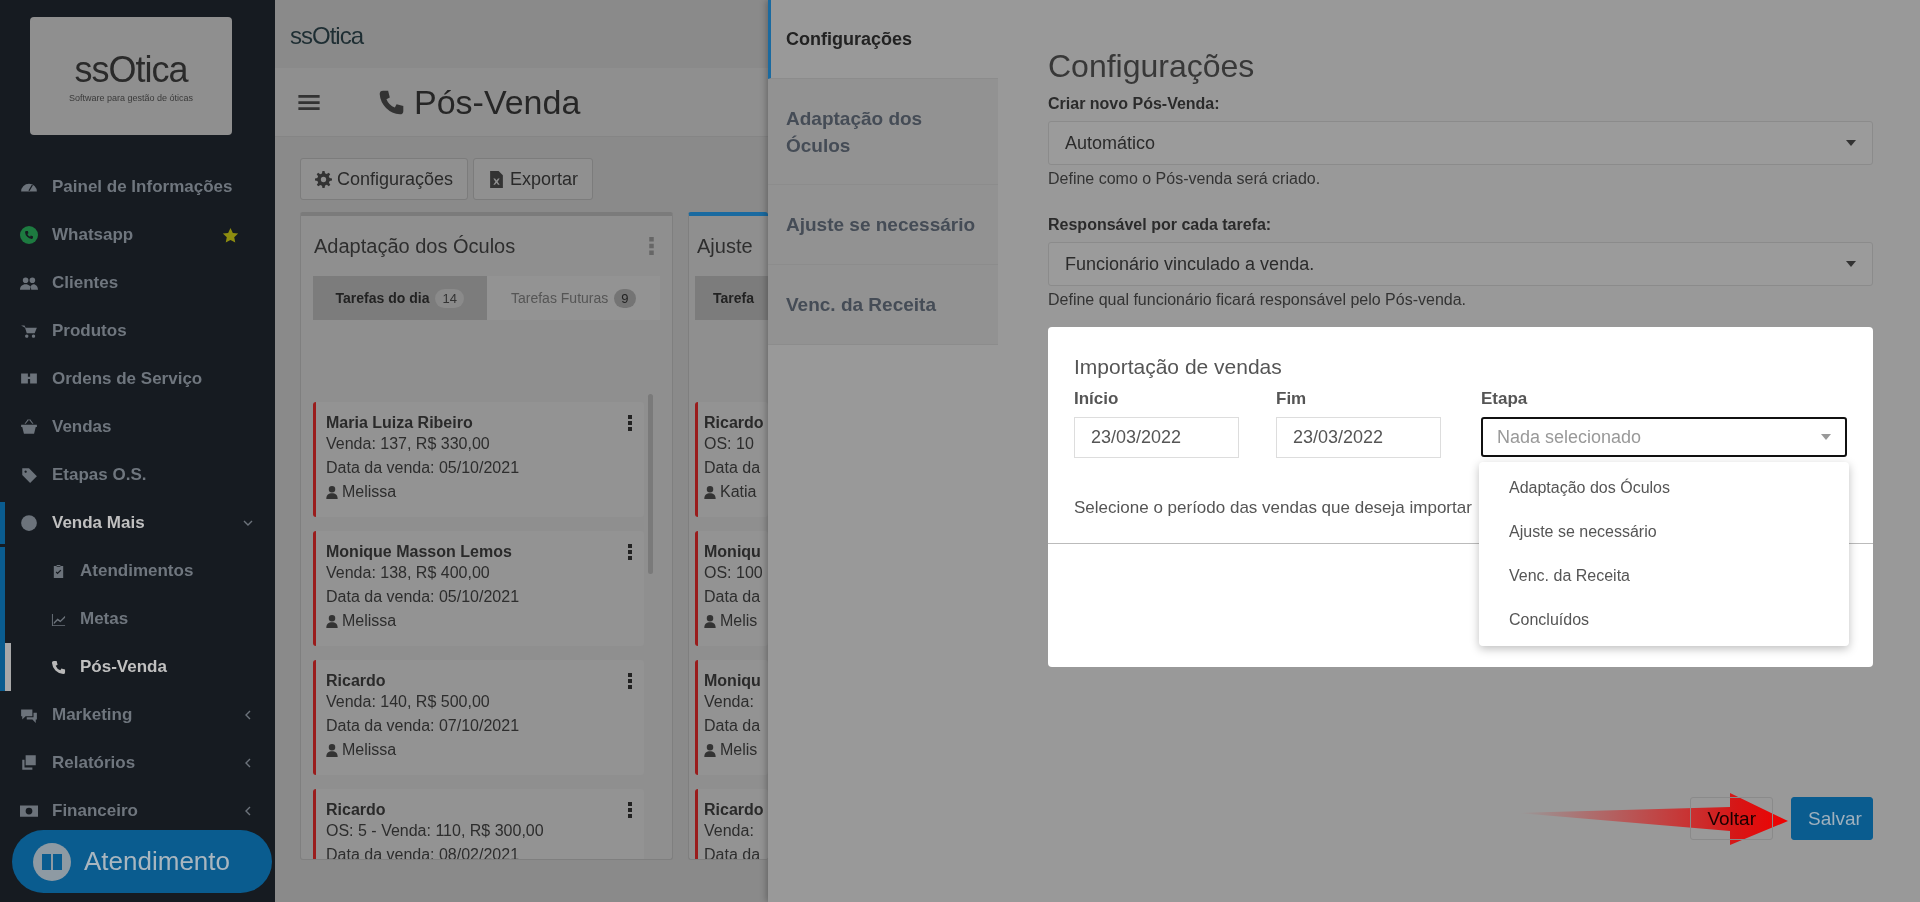 The width and height of the screenshot is (1920, 902). Describe the element at coordinates (731, 298) in the screenshot. I see `column-tab: Tarefa` at that location.